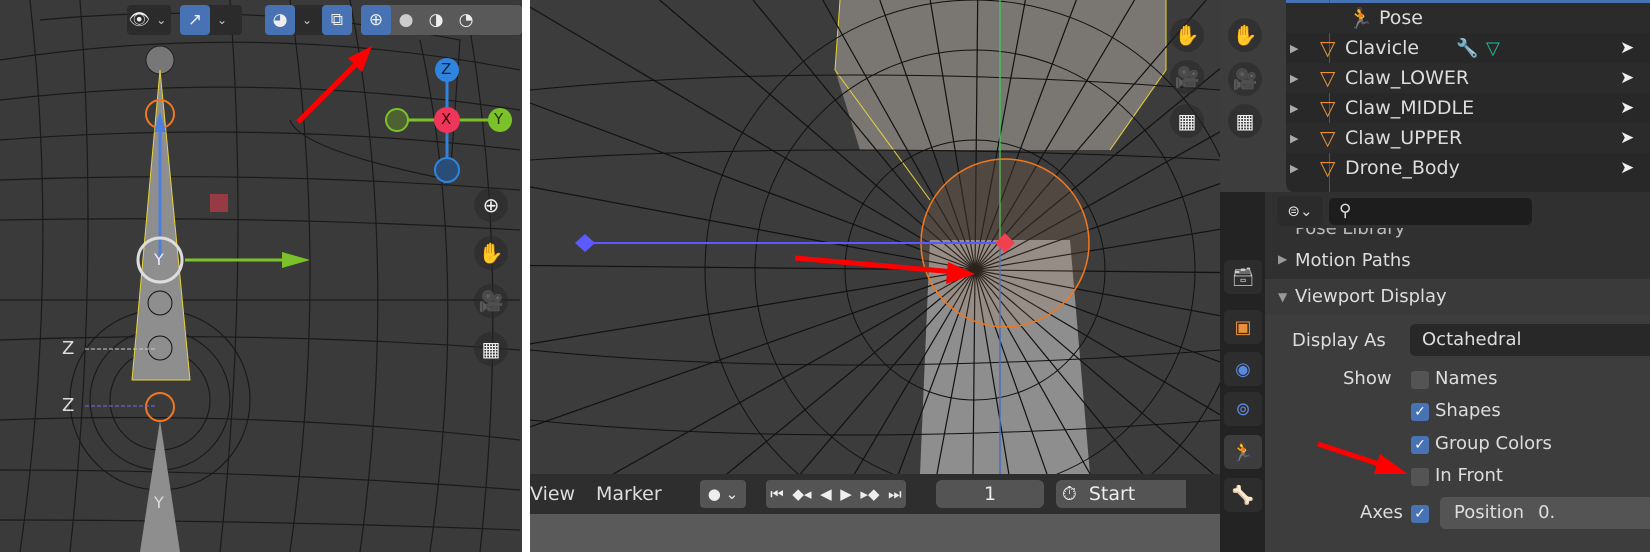 This screenshot has height=552, width=1650. Describe the element at coordinates (1493, 48) in the screenshot. I see `vertex-group-icon: ▽` at that location.